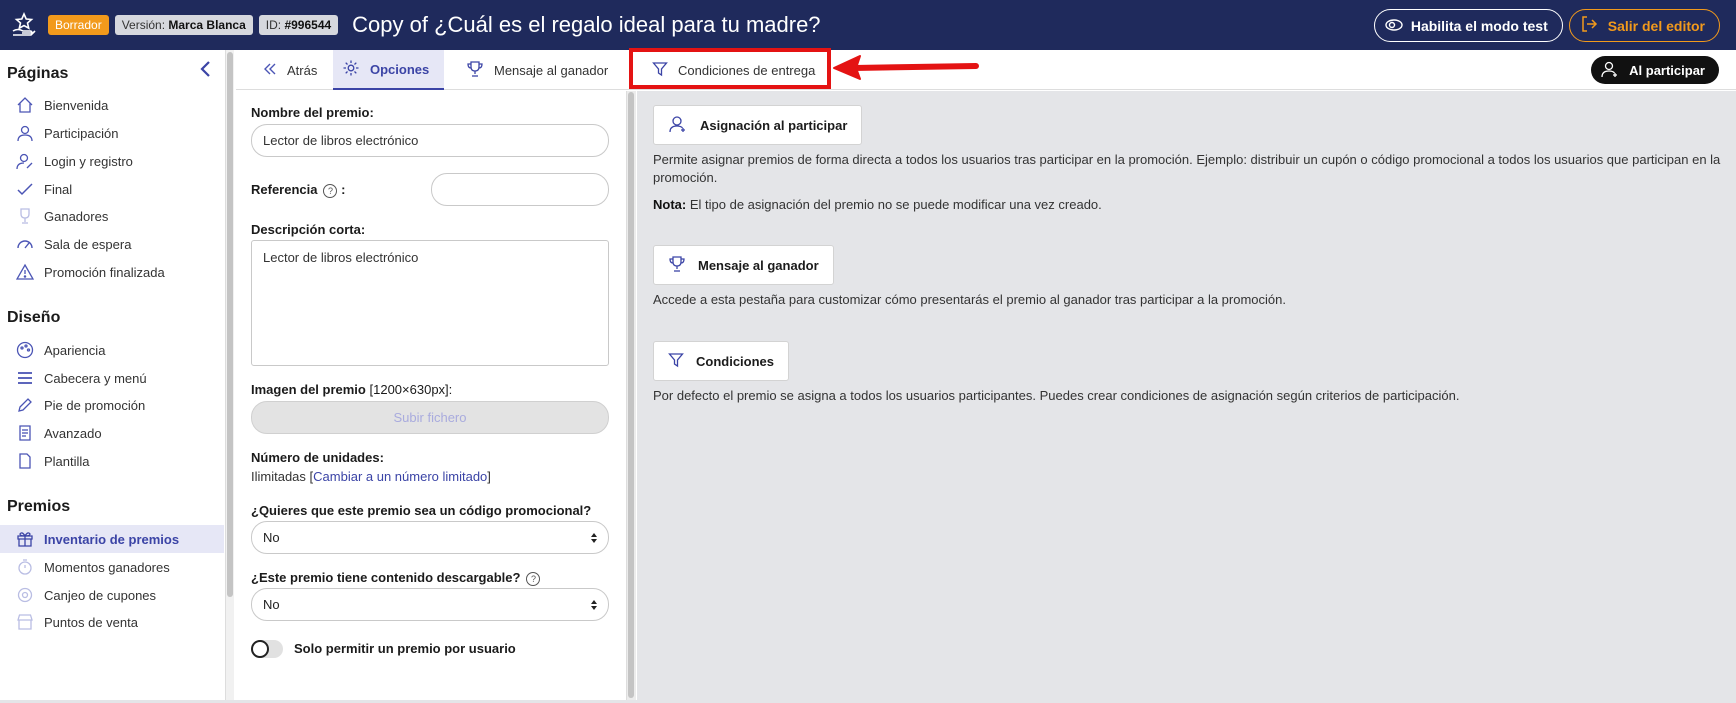  Describe the element at coordinates (430, 537) in the screenshot. I see `promo-code-select: No` at that location.